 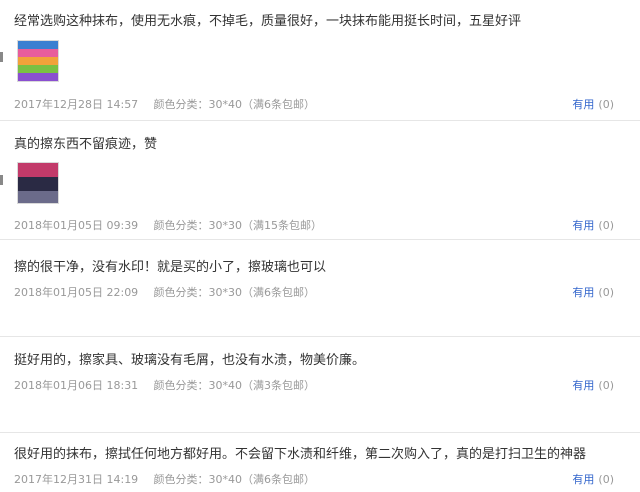 I want to click on review-text: 挺好用的，擦家具、玻璃没有毛屑，也没有水渍，物美价廉。, so click(x=190, y=360).